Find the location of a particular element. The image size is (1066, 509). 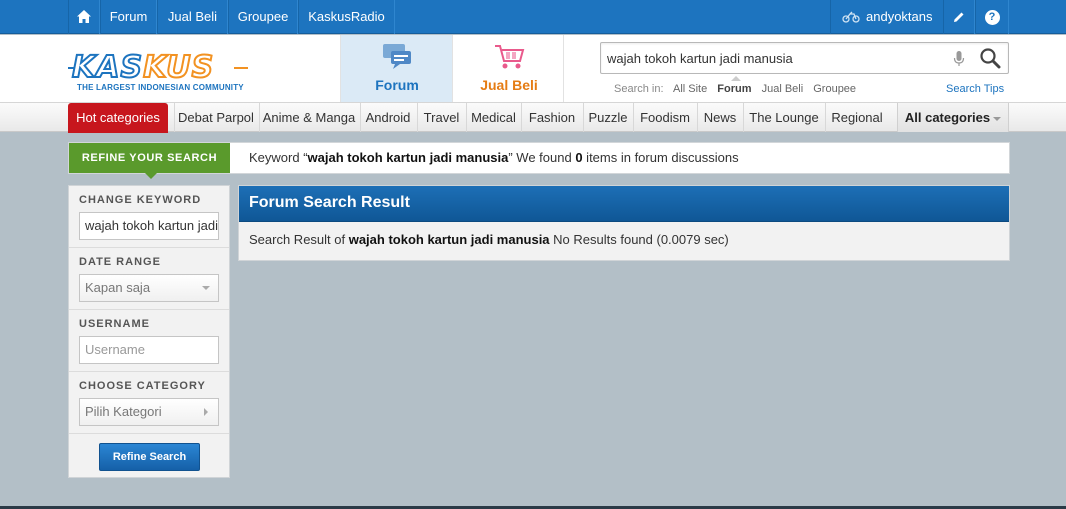

search-icon is located at coordinates (990, 58).